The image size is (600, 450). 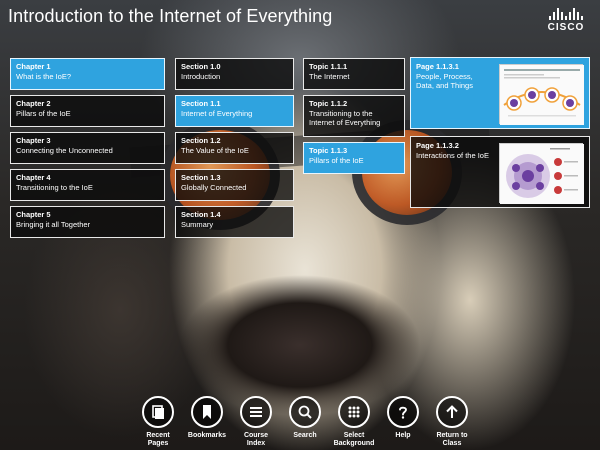 What do you see at coordinates (201, 76) in the screenshot?
I see `section-label: Introduction` at bounding box center [201, 76].